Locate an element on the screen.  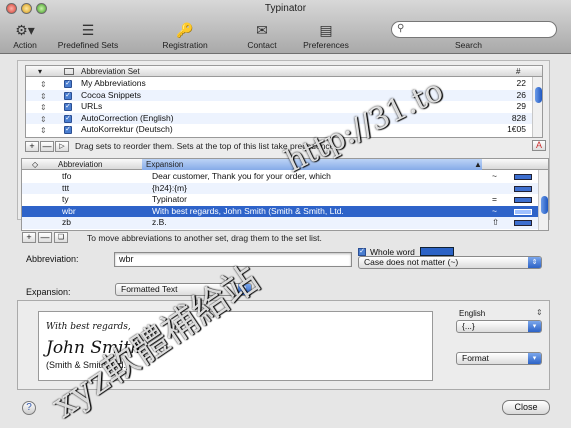
search-input is located at coordinates (480, 29).